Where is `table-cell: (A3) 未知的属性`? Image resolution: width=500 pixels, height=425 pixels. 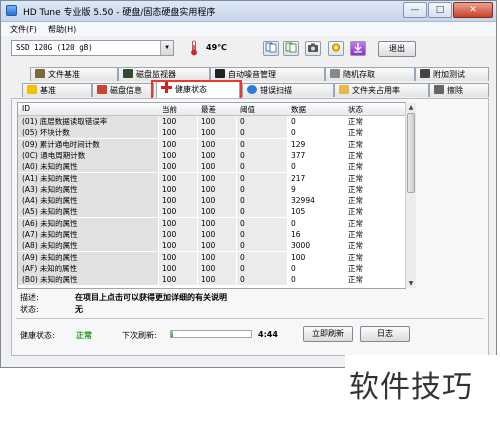
table-cell: (A3) 未知的属性 is located at coordinates (88, 189).